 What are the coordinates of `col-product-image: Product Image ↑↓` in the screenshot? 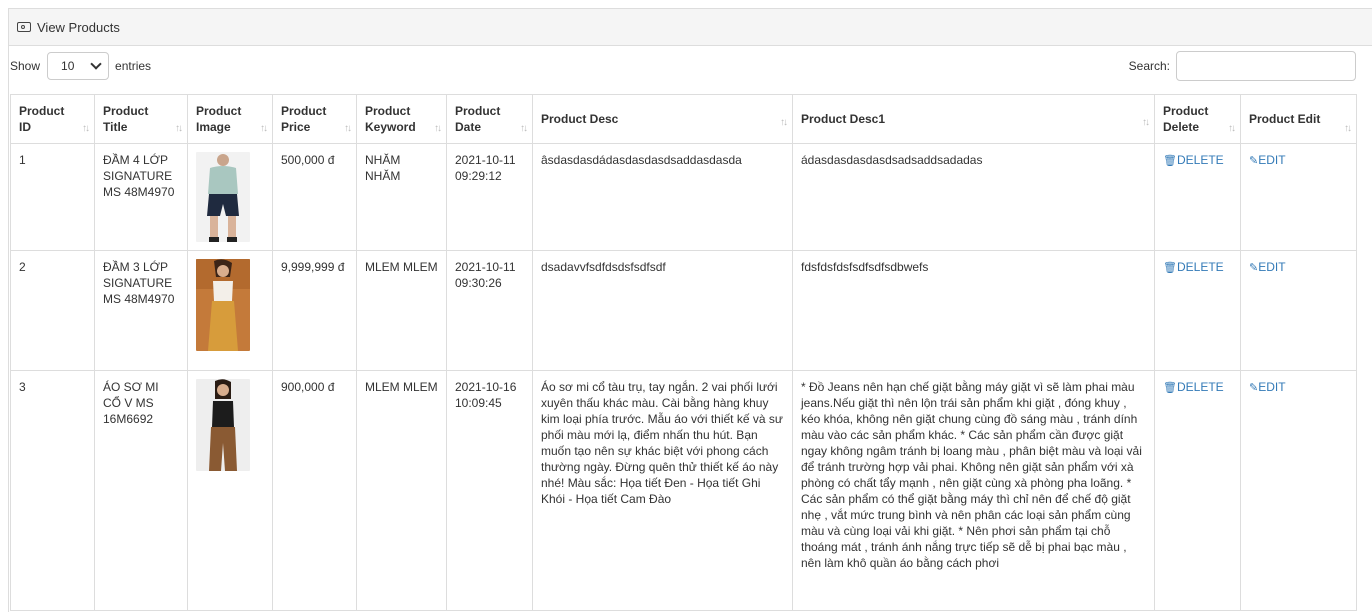 It's located at (230, 119).